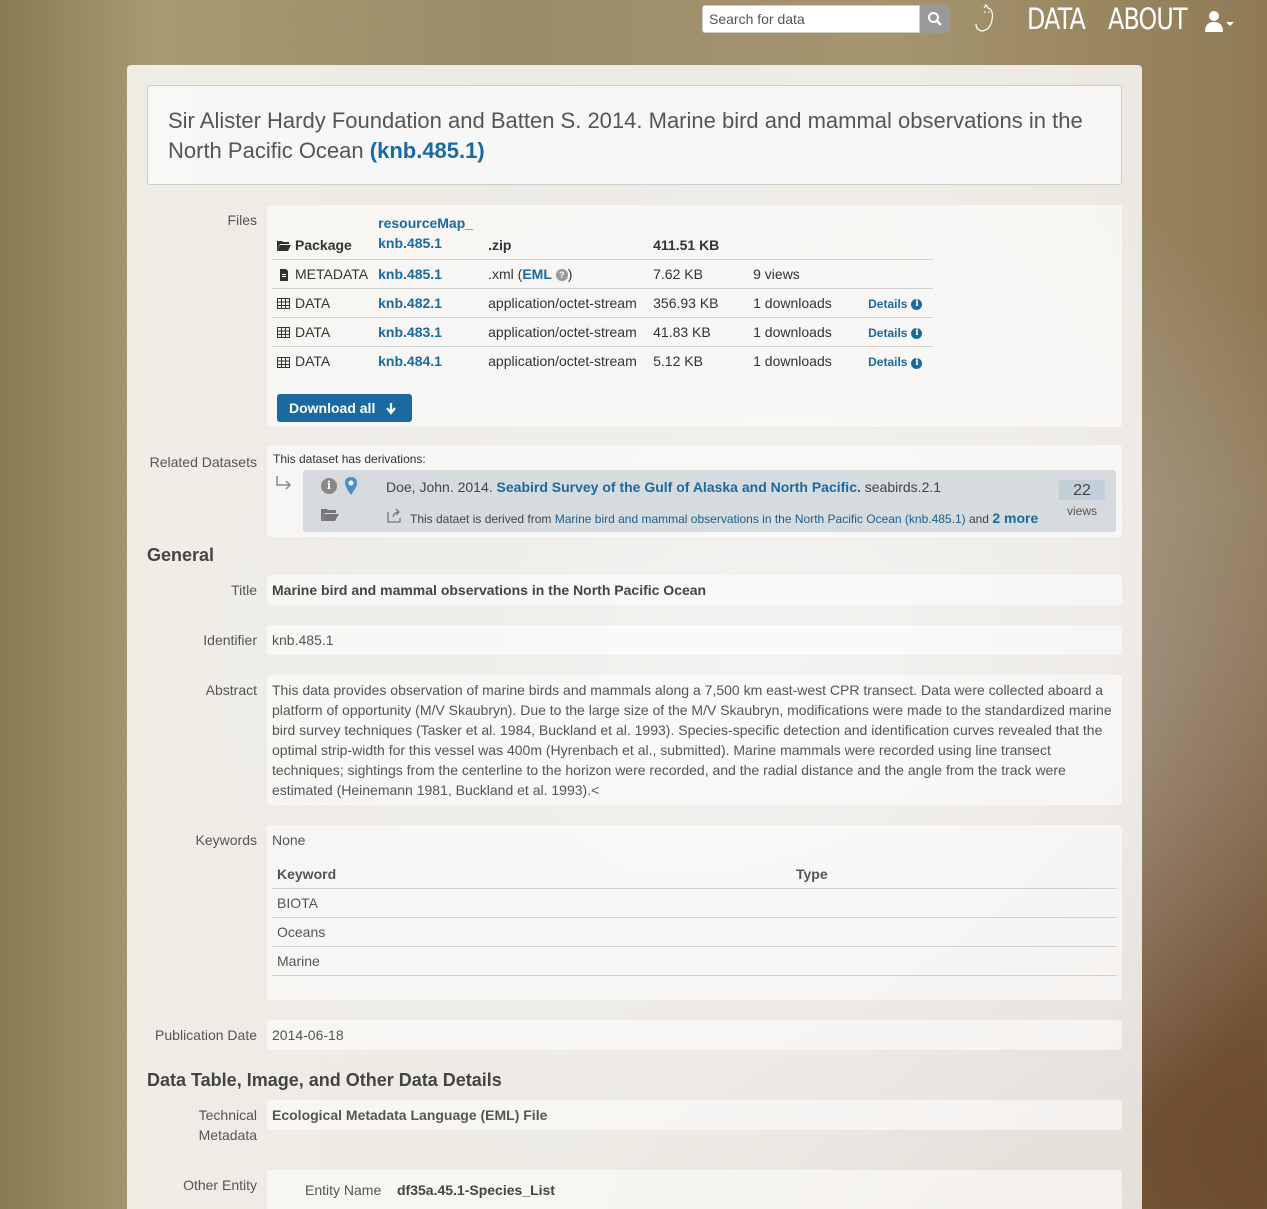 Image resolution: width=1267 pixels, height=1209 pixels. Describe the element at coordinates (537, 274) in the screenshot. I see `eml-link: EML` at that location.